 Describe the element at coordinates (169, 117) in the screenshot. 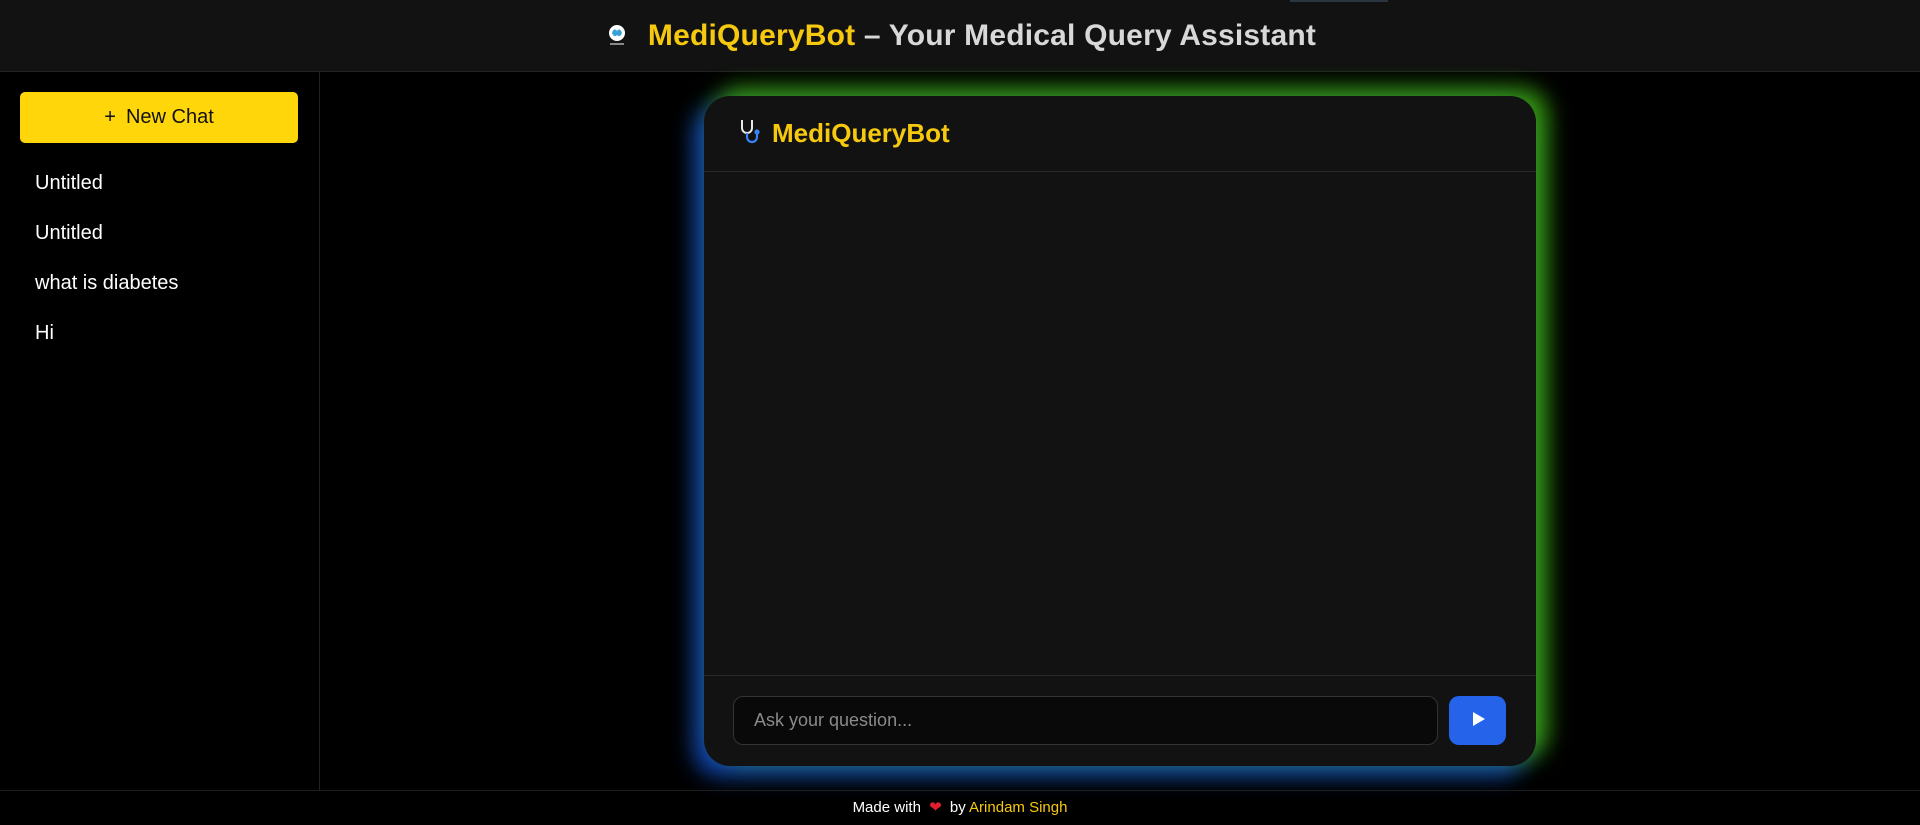

I see `new-chat-label: New Chat` at that location.